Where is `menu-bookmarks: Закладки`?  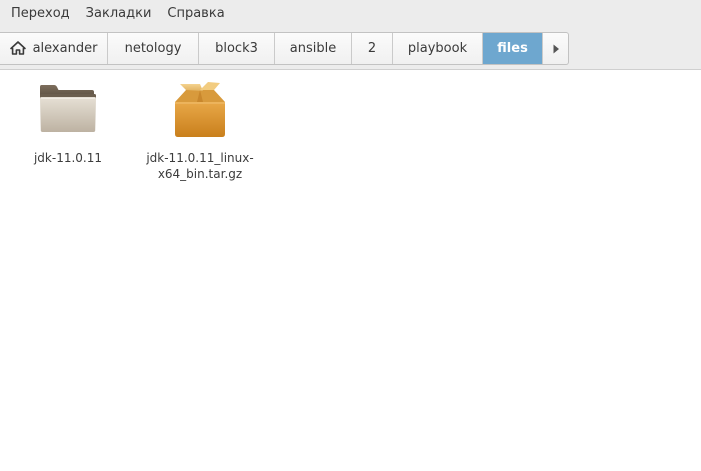
menu-bookmarks: Закладки is located at coordinates (119, 14).